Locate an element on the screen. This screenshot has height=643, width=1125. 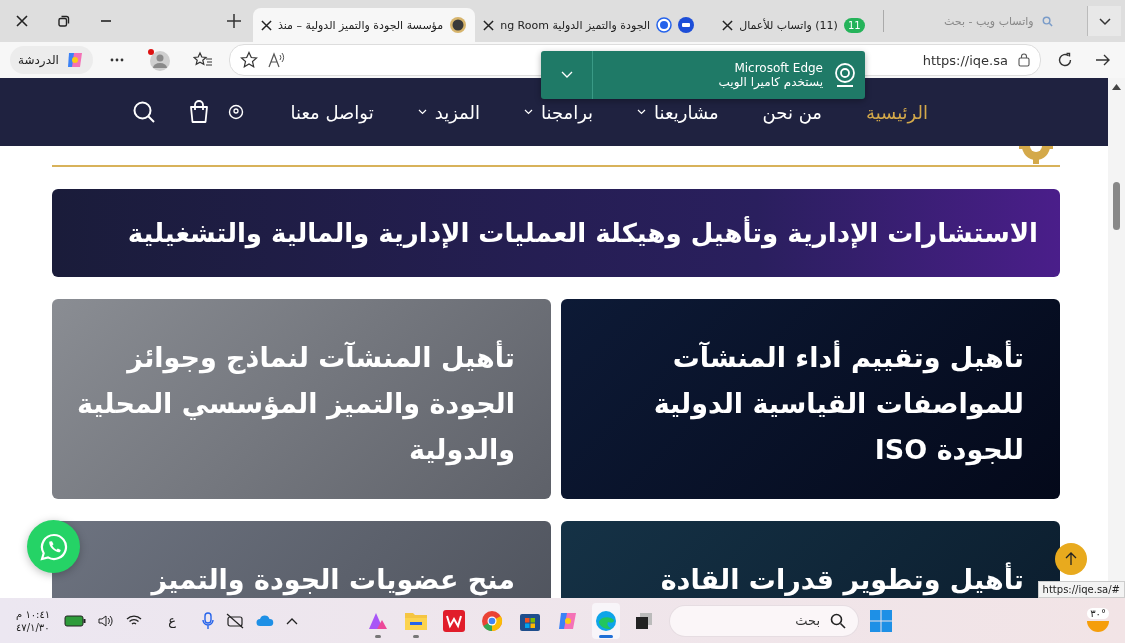
camera-off-icon is located at coordinates (235, 620).